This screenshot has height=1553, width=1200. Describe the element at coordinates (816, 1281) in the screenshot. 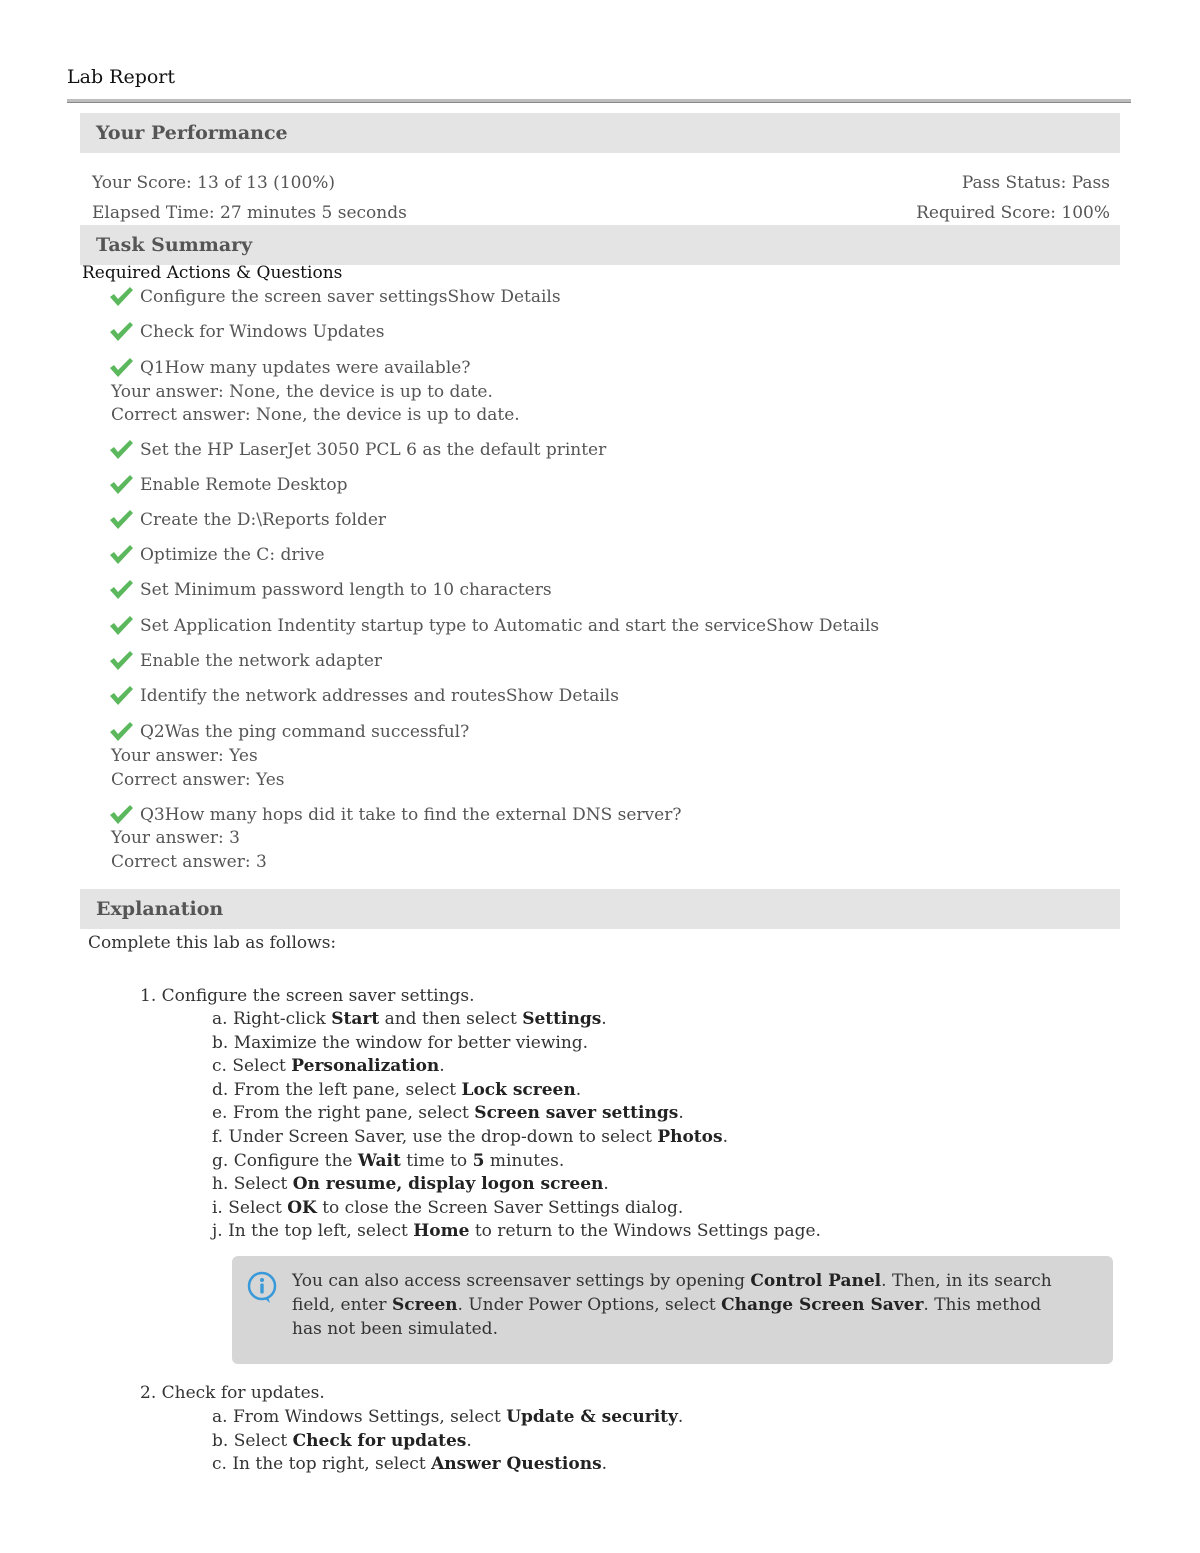

I see `bold-term: Control Panel` at that location.